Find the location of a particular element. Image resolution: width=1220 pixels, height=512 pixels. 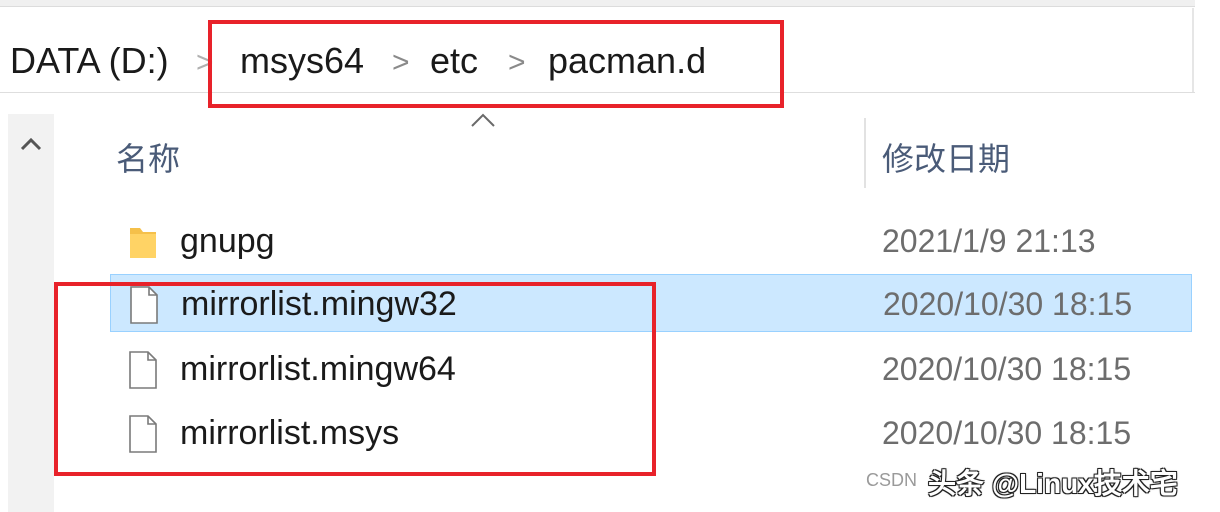

column-header-name-label: 名称 is located at coordinates (148, 159).